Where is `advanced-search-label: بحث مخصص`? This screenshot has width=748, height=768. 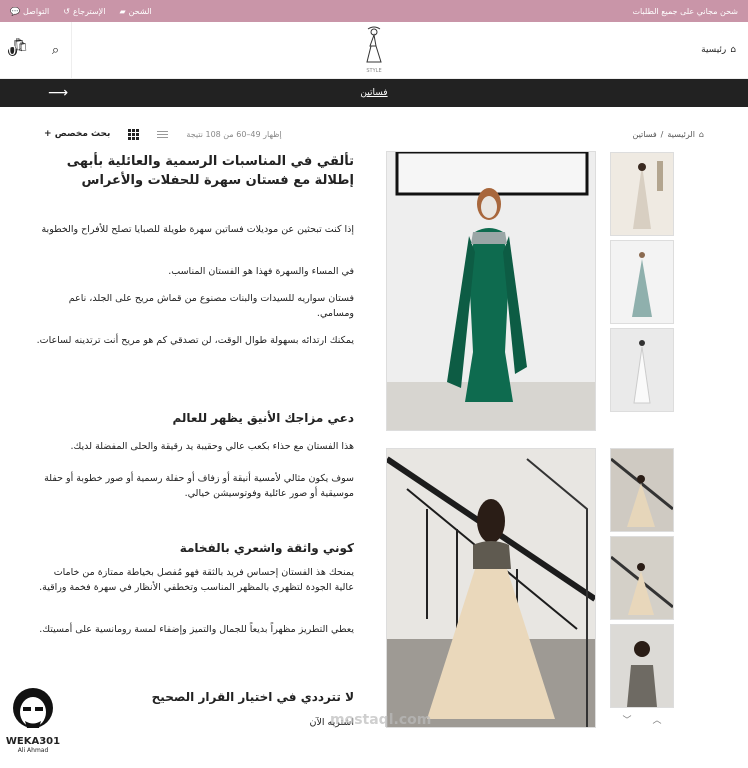
advanced-search-label: بحث مخصص is located at coordinates (82, 134).